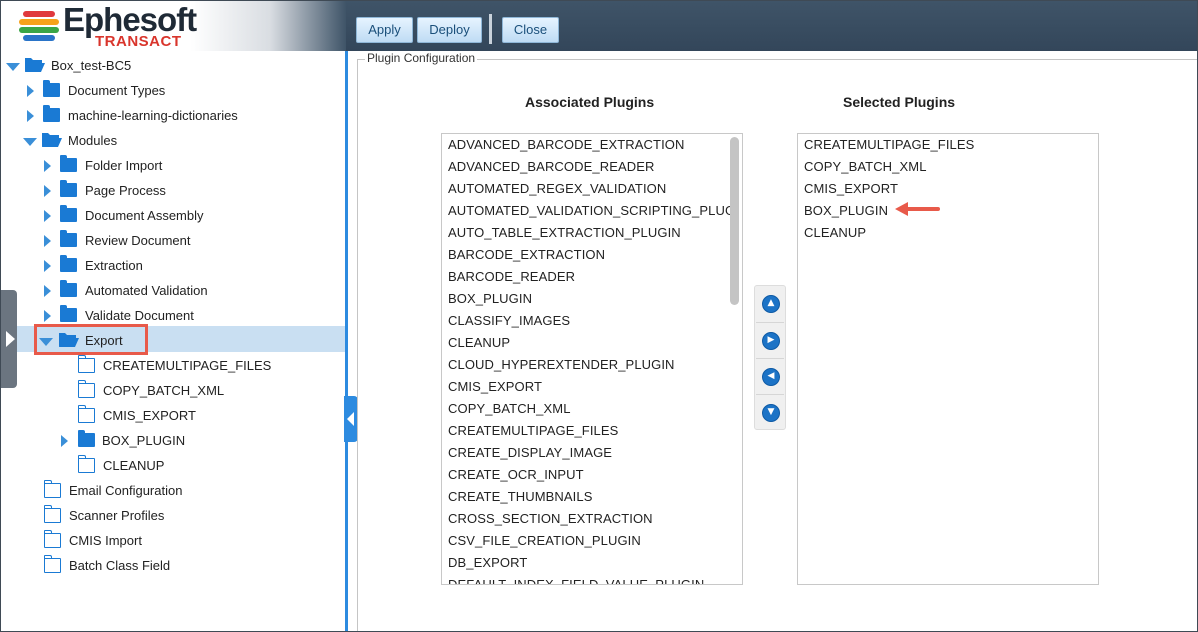 The image size is (1198, 632). Describe the element at coordinates (561, 365) in the screenshot. I see `list-item: CLOUD_HYPEREXTENDER_PLUGIN` at that location.